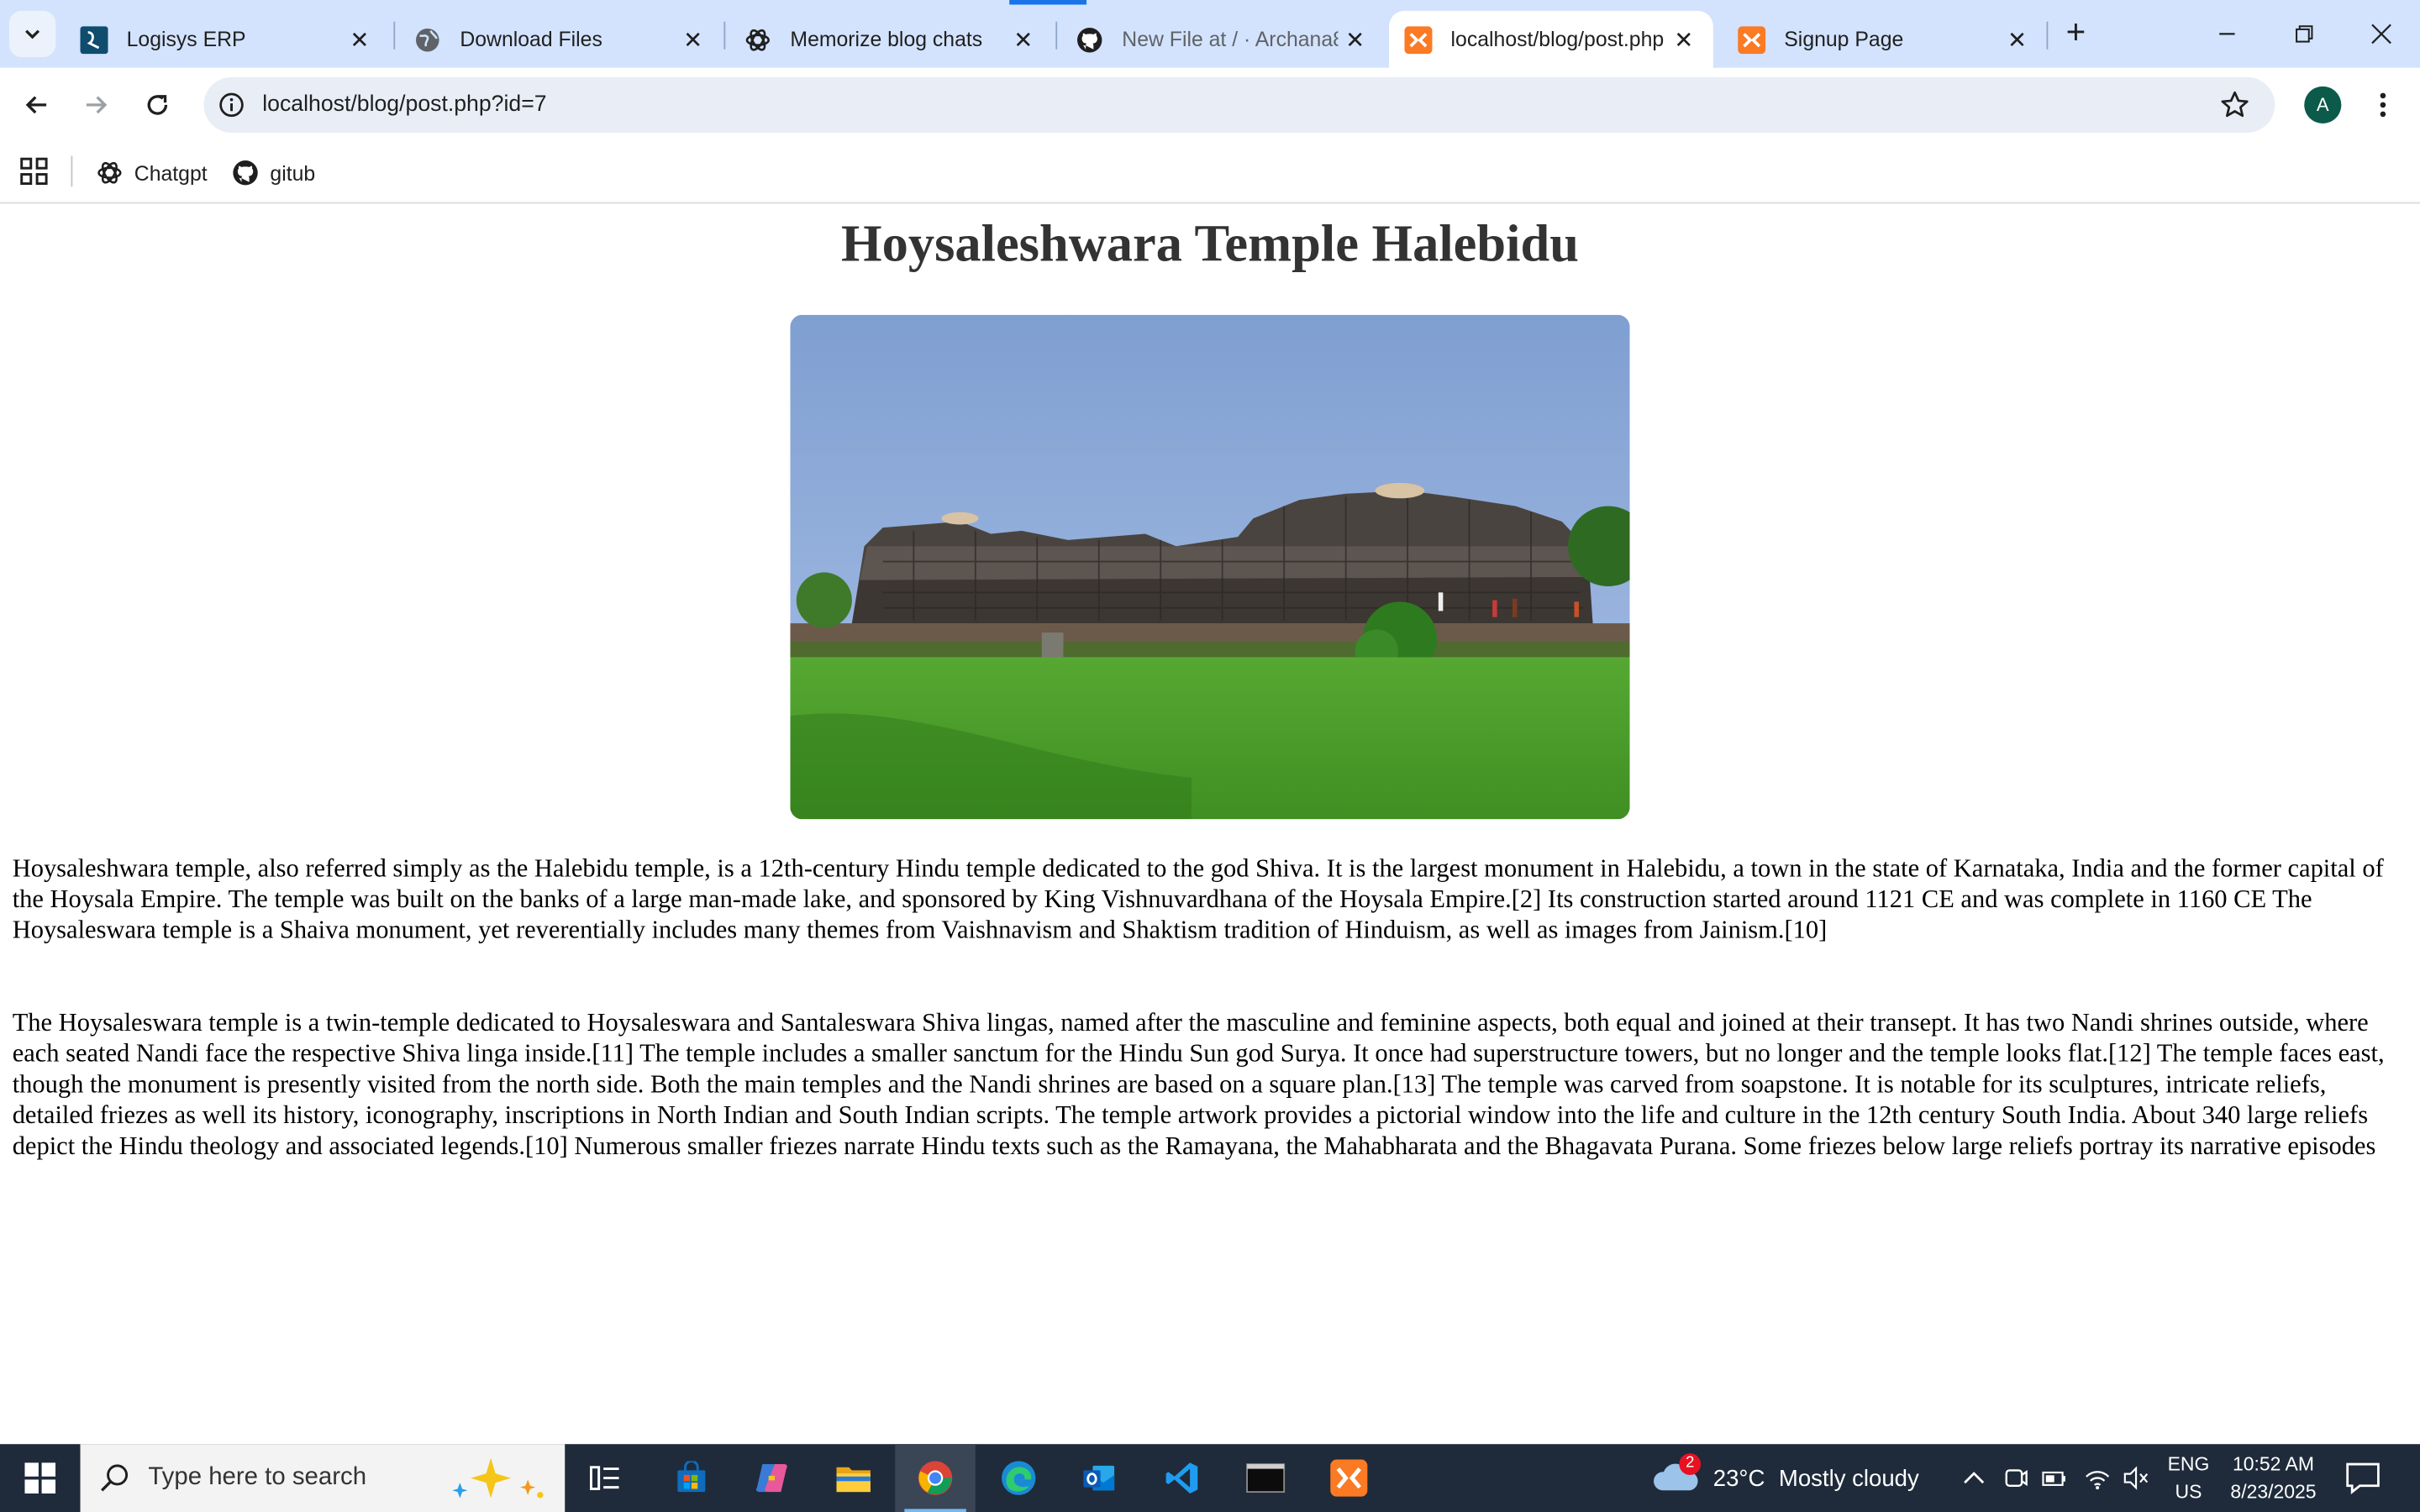  I want to click on microsoft-store-button, so click(691, 1478).